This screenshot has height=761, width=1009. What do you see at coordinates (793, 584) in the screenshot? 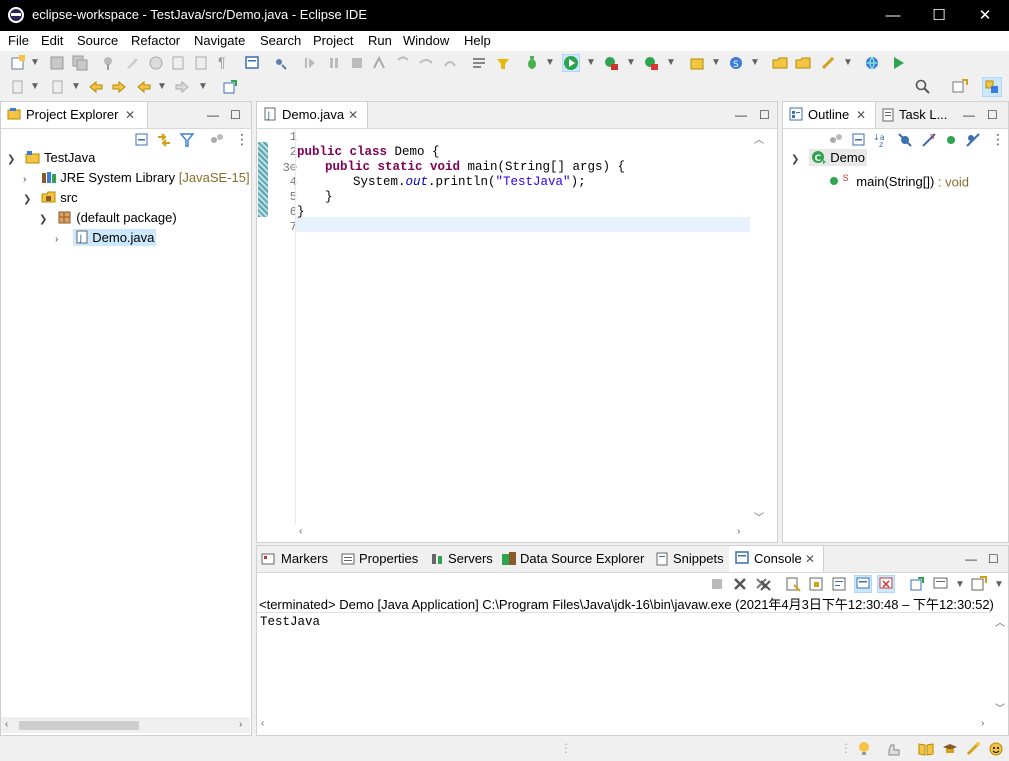
I see `clear-console-icon` at bounding box center [793, 584].